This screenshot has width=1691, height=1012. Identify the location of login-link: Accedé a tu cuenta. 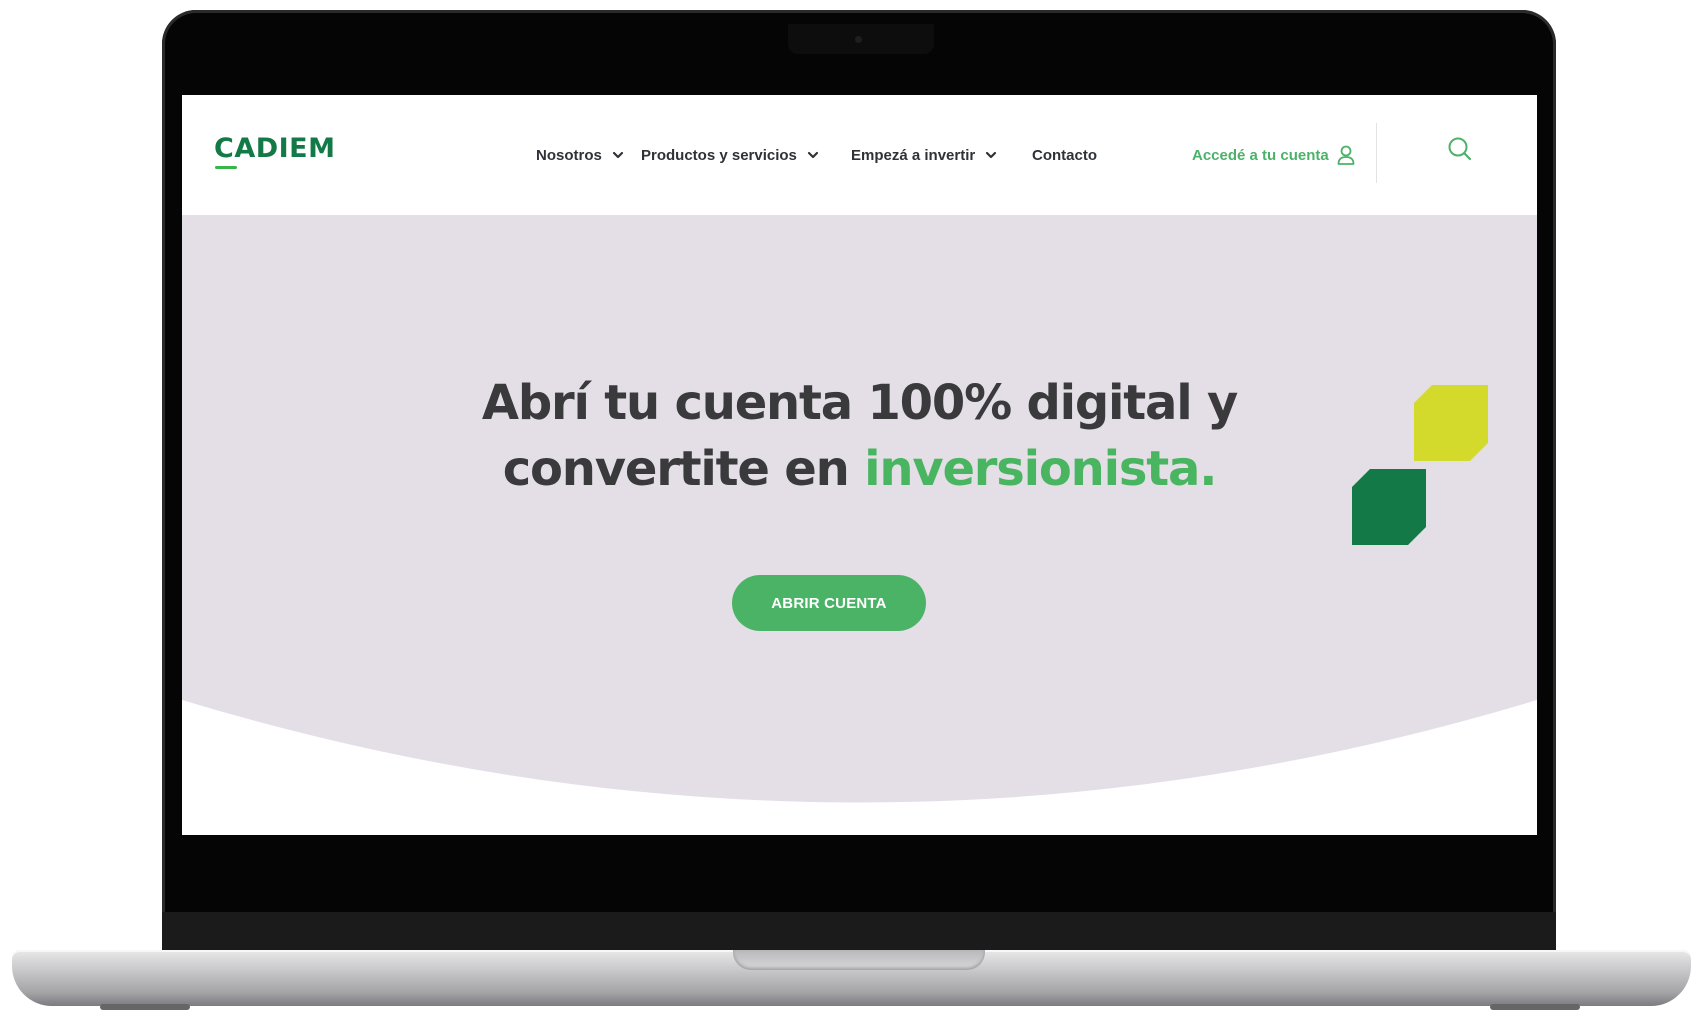
(1273, 155).